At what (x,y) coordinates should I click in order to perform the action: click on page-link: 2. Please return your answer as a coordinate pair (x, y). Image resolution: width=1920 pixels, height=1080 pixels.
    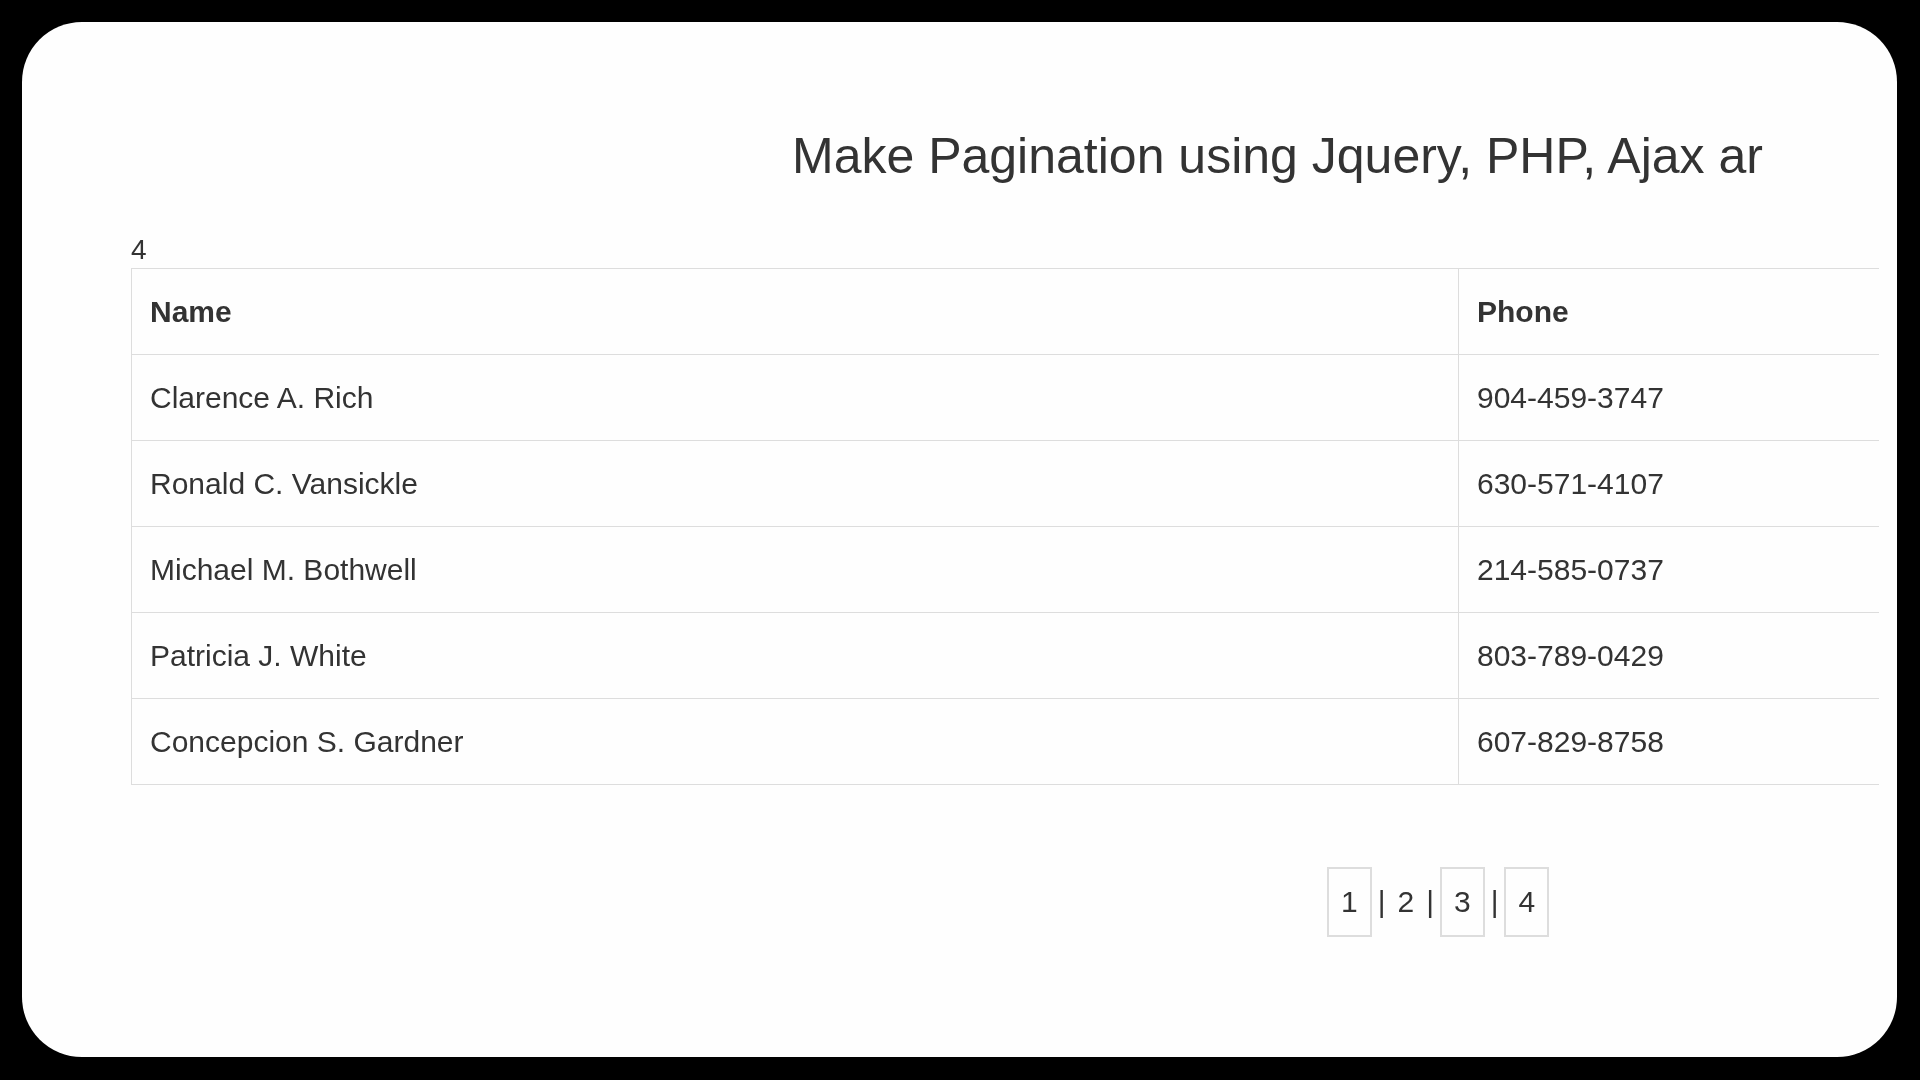
    Looking at the image, I should click on (1406, 902).